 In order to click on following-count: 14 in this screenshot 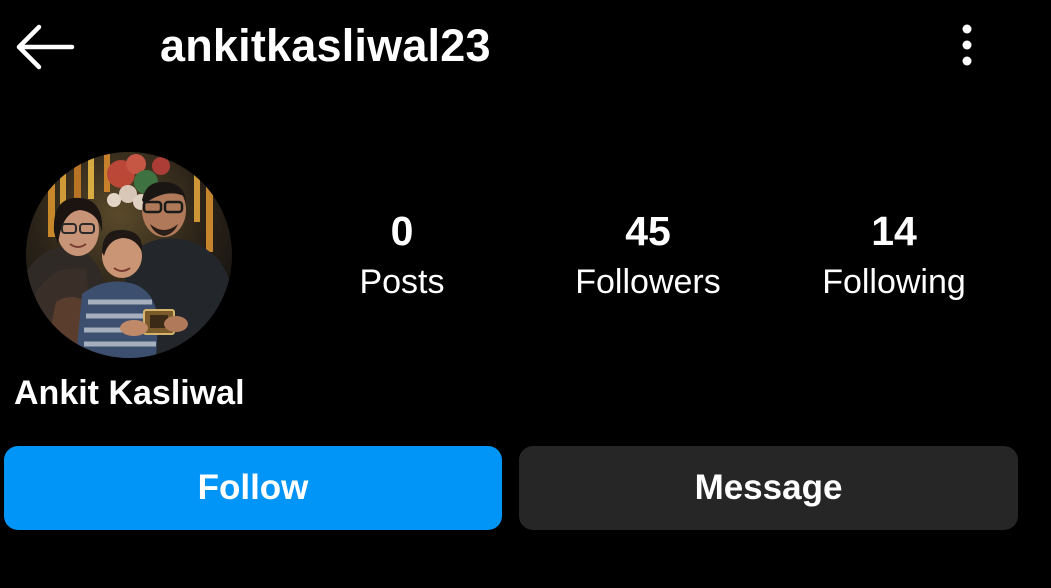, I will do `click(894, 231)`.